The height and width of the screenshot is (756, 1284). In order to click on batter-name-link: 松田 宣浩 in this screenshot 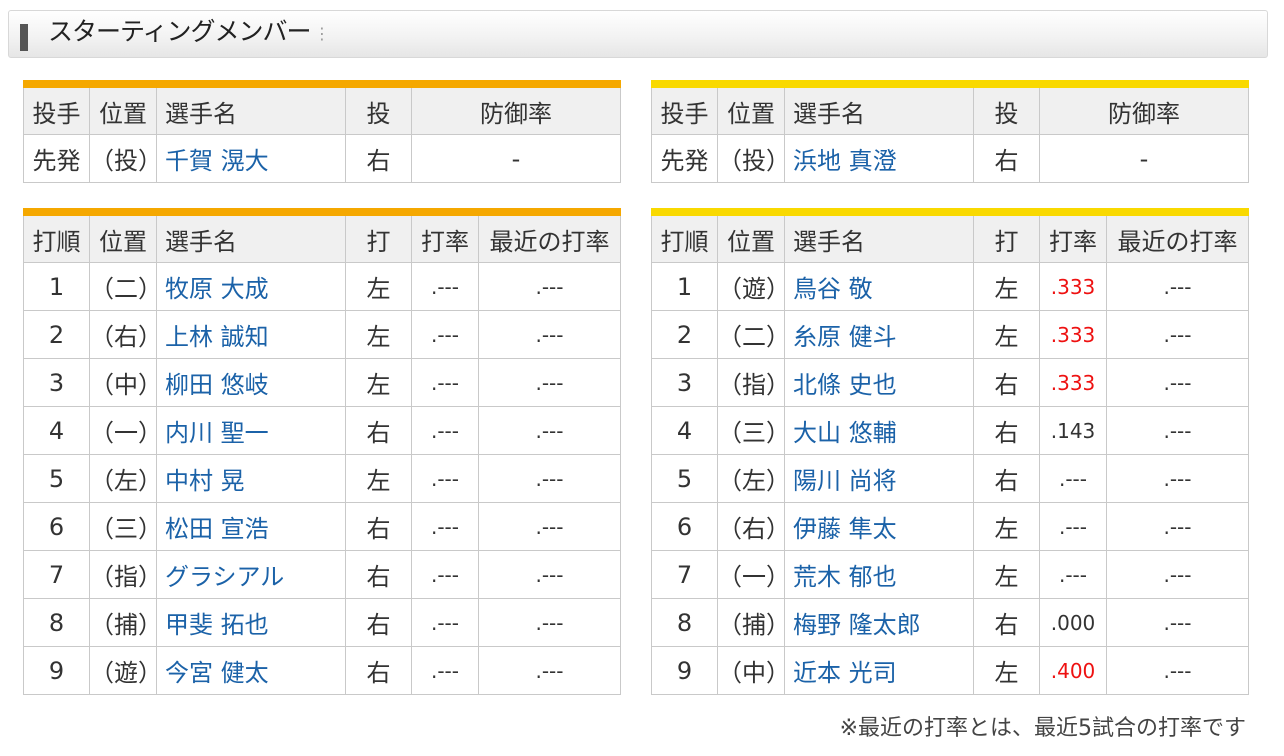, I will do `click(251, 526)`.